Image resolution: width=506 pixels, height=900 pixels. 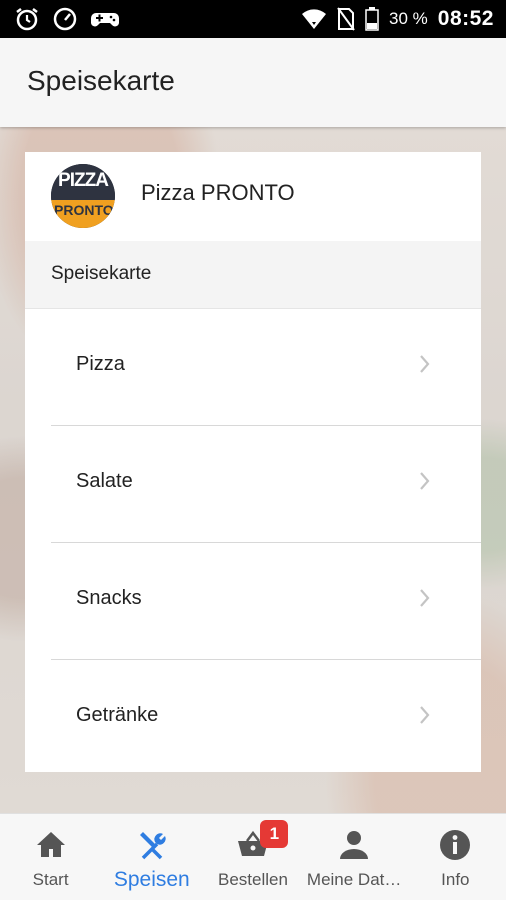 I want to click on status-bar: 30 % 08:52, so click(x=253, y=19).